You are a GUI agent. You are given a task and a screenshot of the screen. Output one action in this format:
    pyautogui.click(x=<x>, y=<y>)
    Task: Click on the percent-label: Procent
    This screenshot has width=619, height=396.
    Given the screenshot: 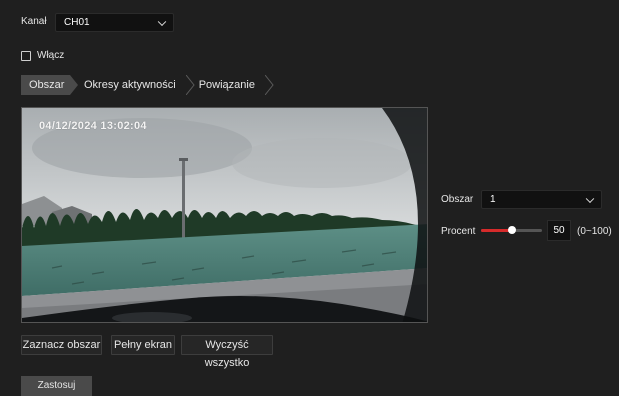 What is the action you would take?
    pyautogui.click(x=458, y=231)
    